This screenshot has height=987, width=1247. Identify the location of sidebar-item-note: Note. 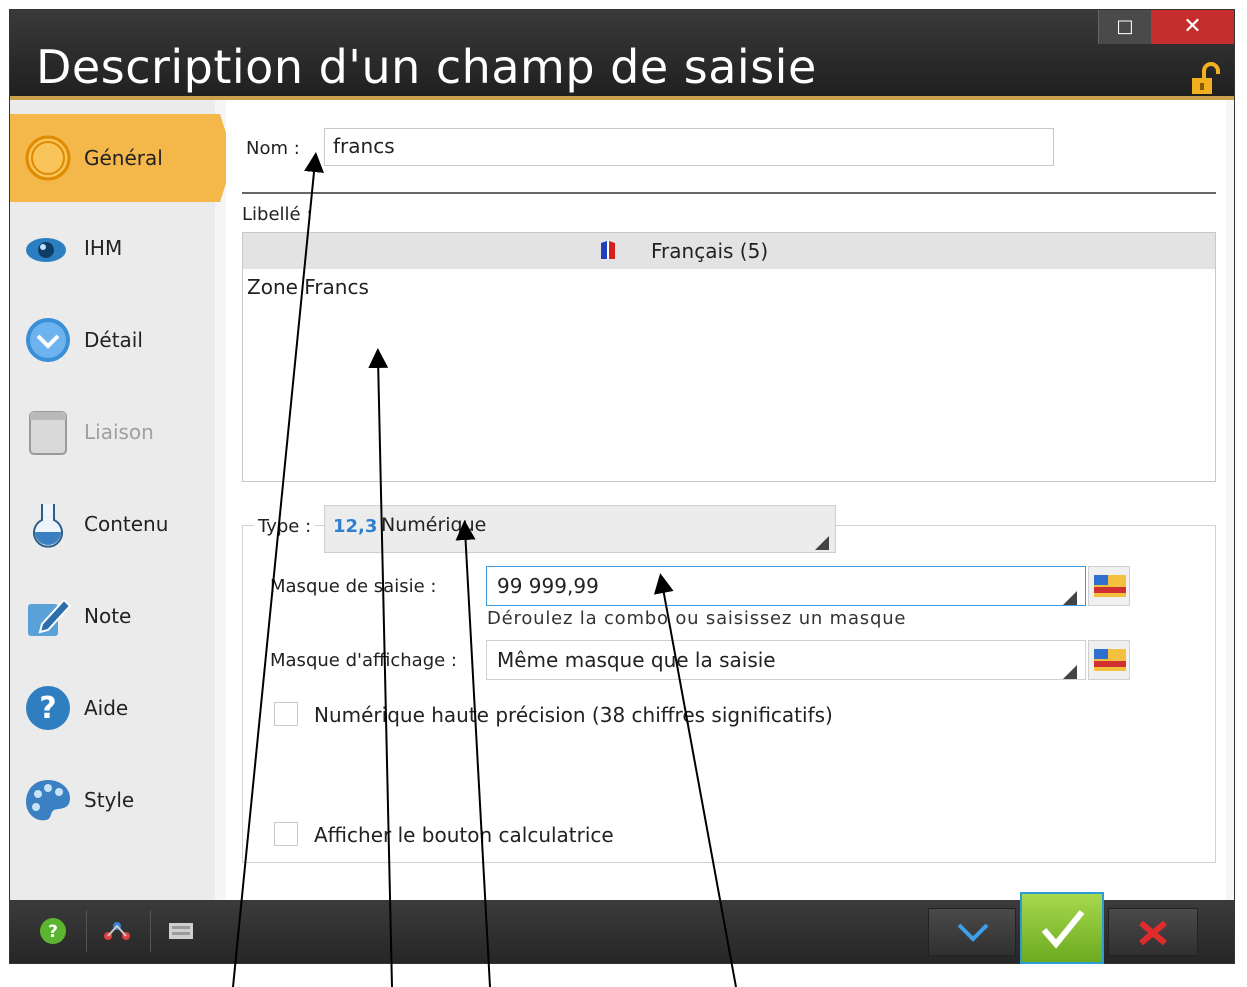
(112, 616).